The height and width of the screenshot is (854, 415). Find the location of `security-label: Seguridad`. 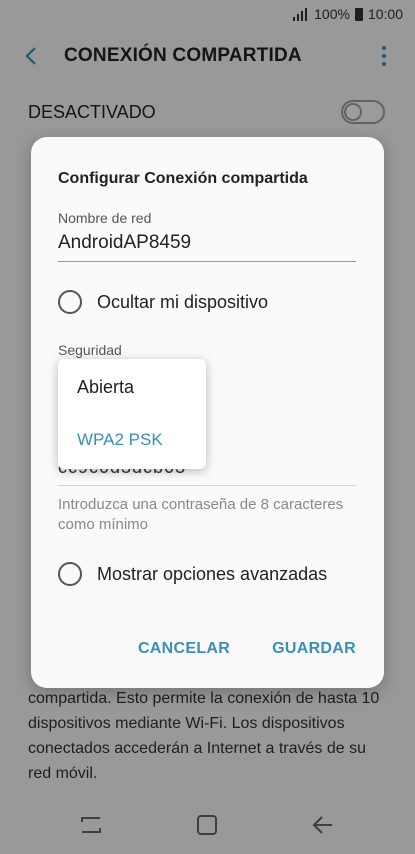

security-label: Seguridad is located at coordinates (90, 350).